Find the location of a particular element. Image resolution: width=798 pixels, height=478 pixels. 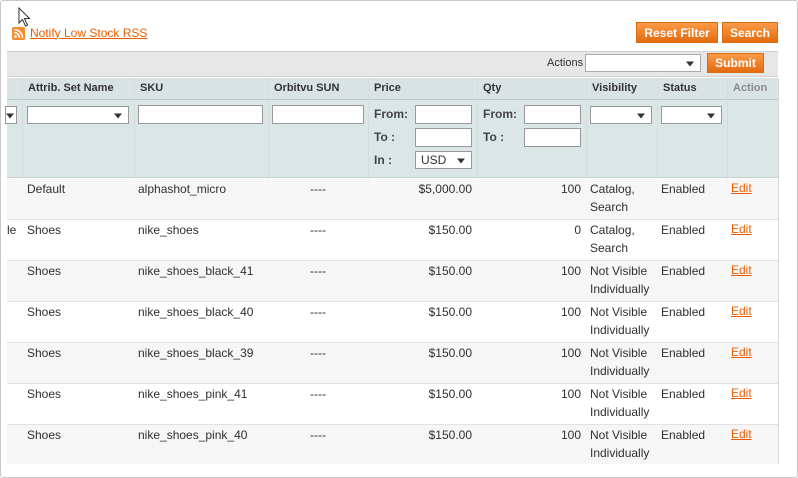

filter-attrib-set-select is located at coordinates (78, 115).